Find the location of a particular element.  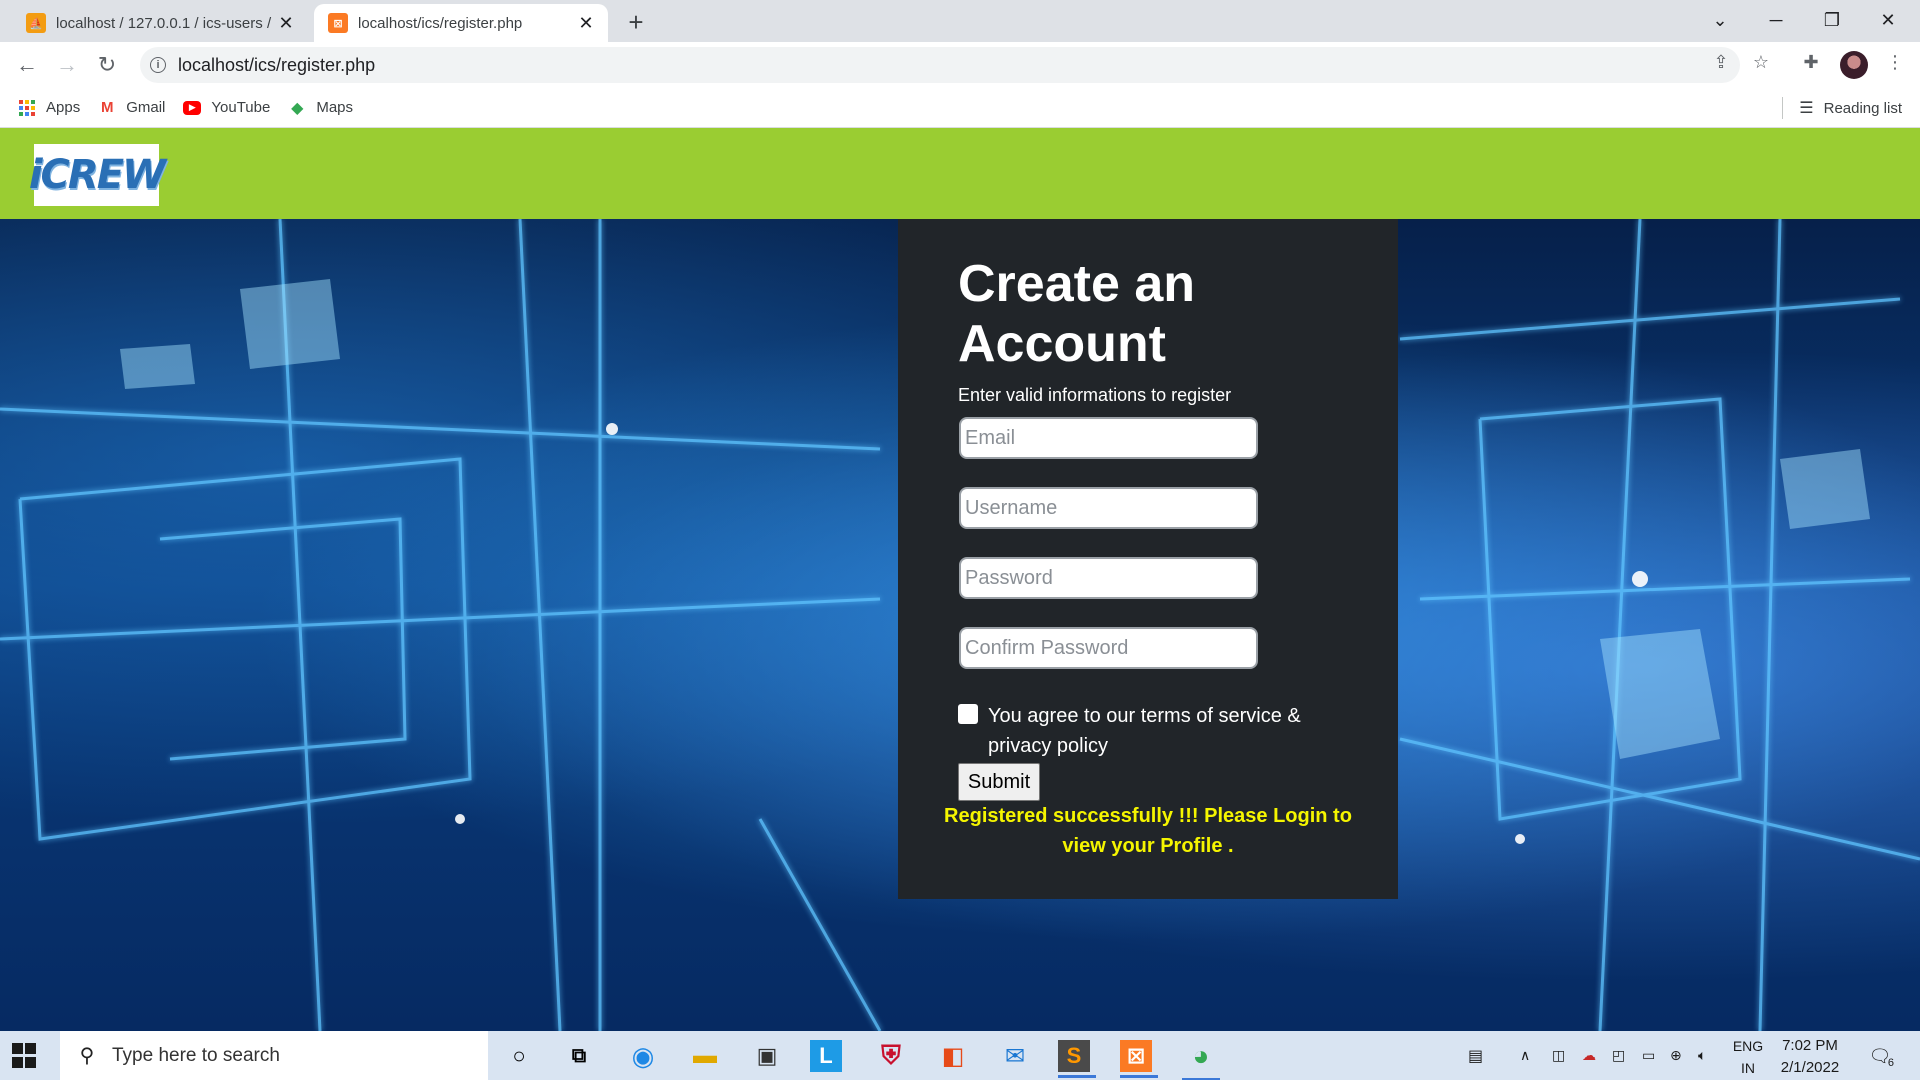

reading-list-label: Reading list is located at coordinates (1862, 108).